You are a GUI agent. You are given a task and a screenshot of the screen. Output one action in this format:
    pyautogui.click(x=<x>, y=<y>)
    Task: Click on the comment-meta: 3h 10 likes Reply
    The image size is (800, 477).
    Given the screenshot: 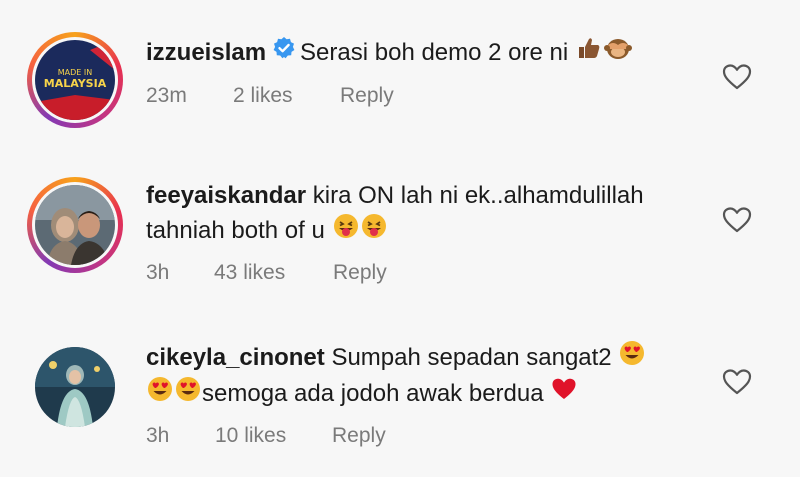 What is the action you would take?
    pyautogui.click(x=296, y=436)
    